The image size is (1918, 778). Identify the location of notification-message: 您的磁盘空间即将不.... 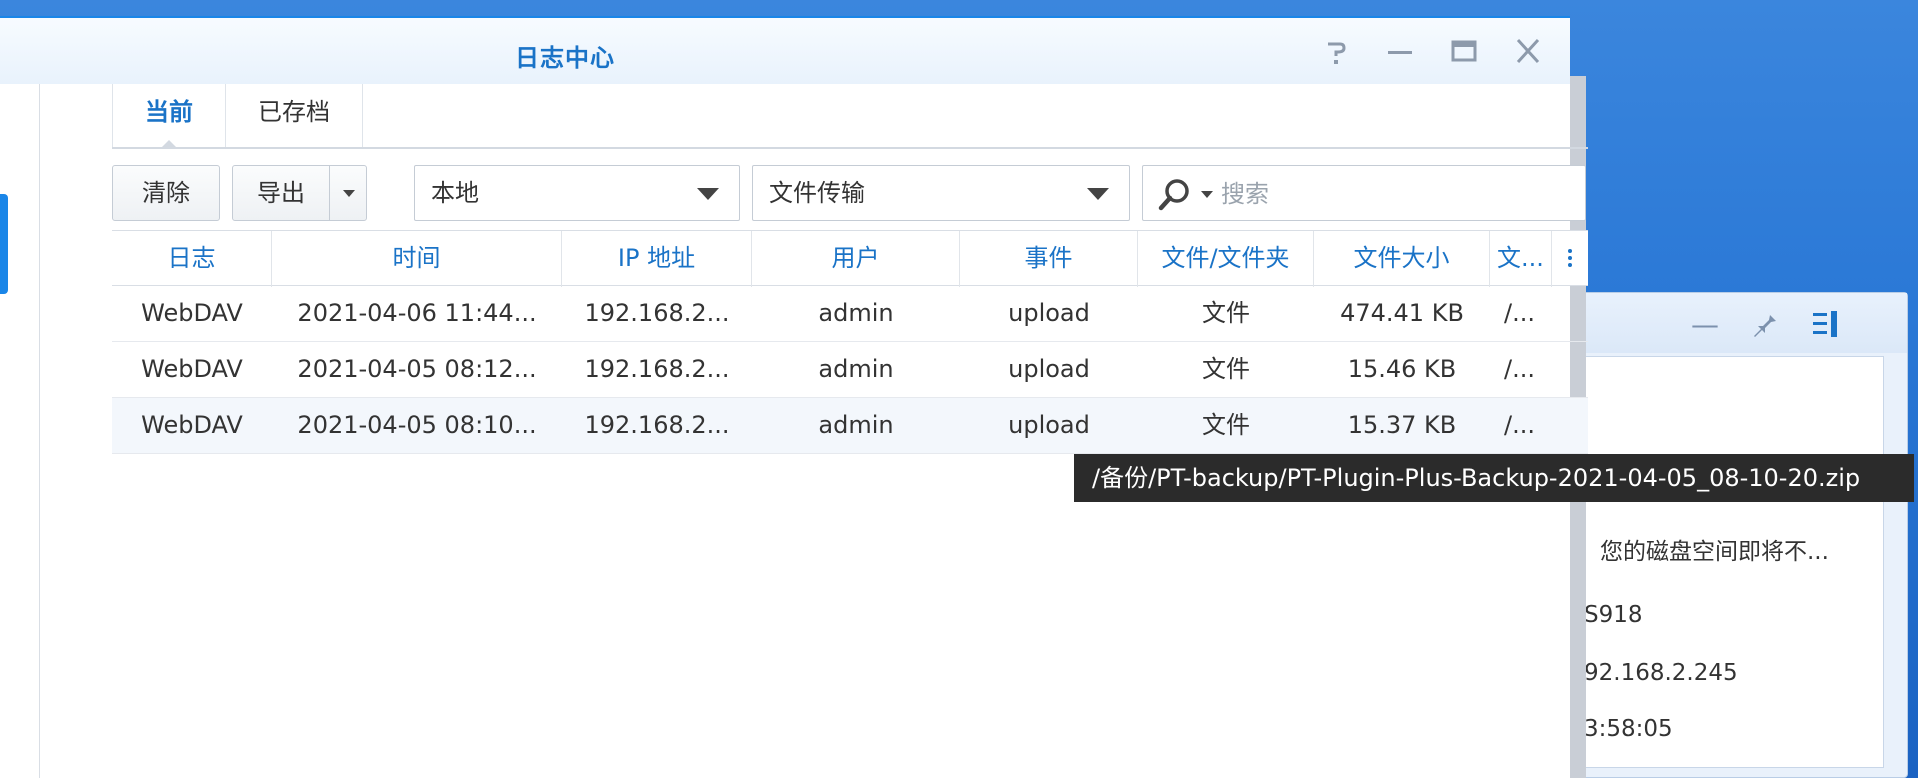
(1714, 549).